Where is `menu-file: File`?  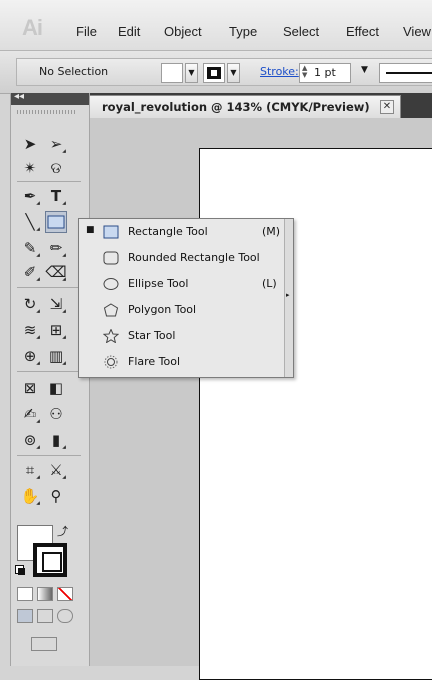 menu-file: File is located at coordinates (86, 31).